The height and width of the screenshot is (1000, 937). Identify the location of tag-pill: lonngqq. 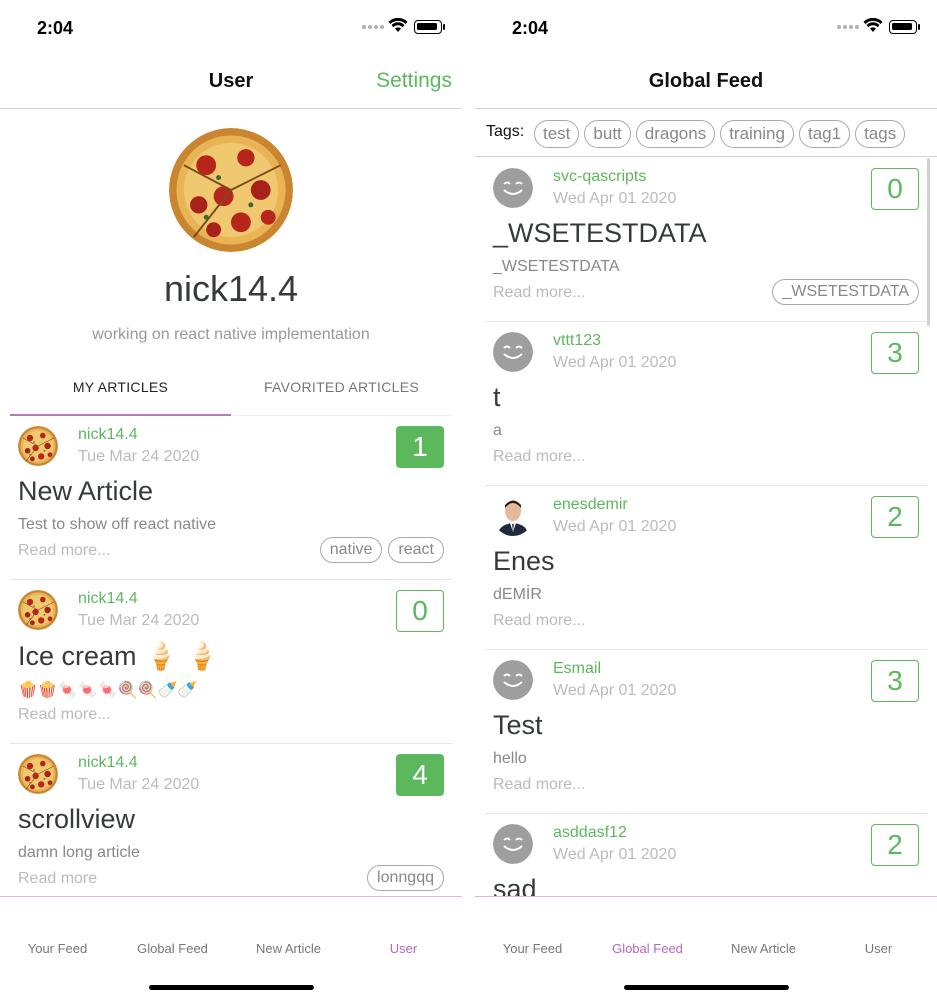
(405, 878).